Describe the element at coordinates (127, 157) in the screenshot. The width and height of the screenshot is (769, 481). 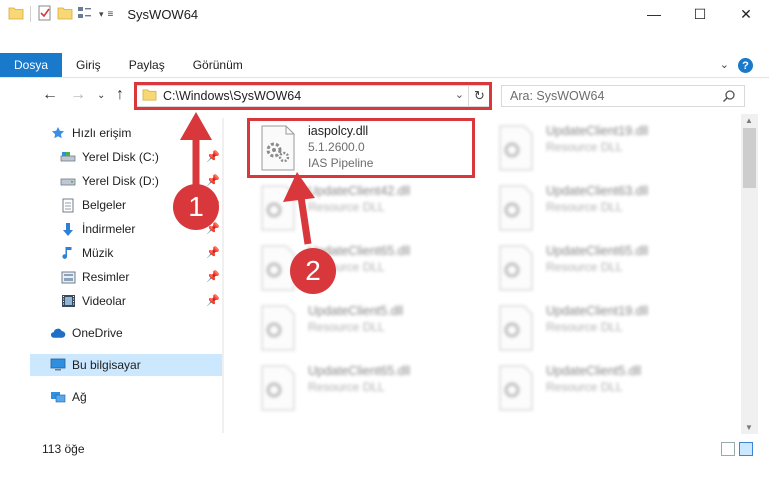
I see `sidebar-item-local-disk-c: Yerel Disk (C:) 📌` at that location.